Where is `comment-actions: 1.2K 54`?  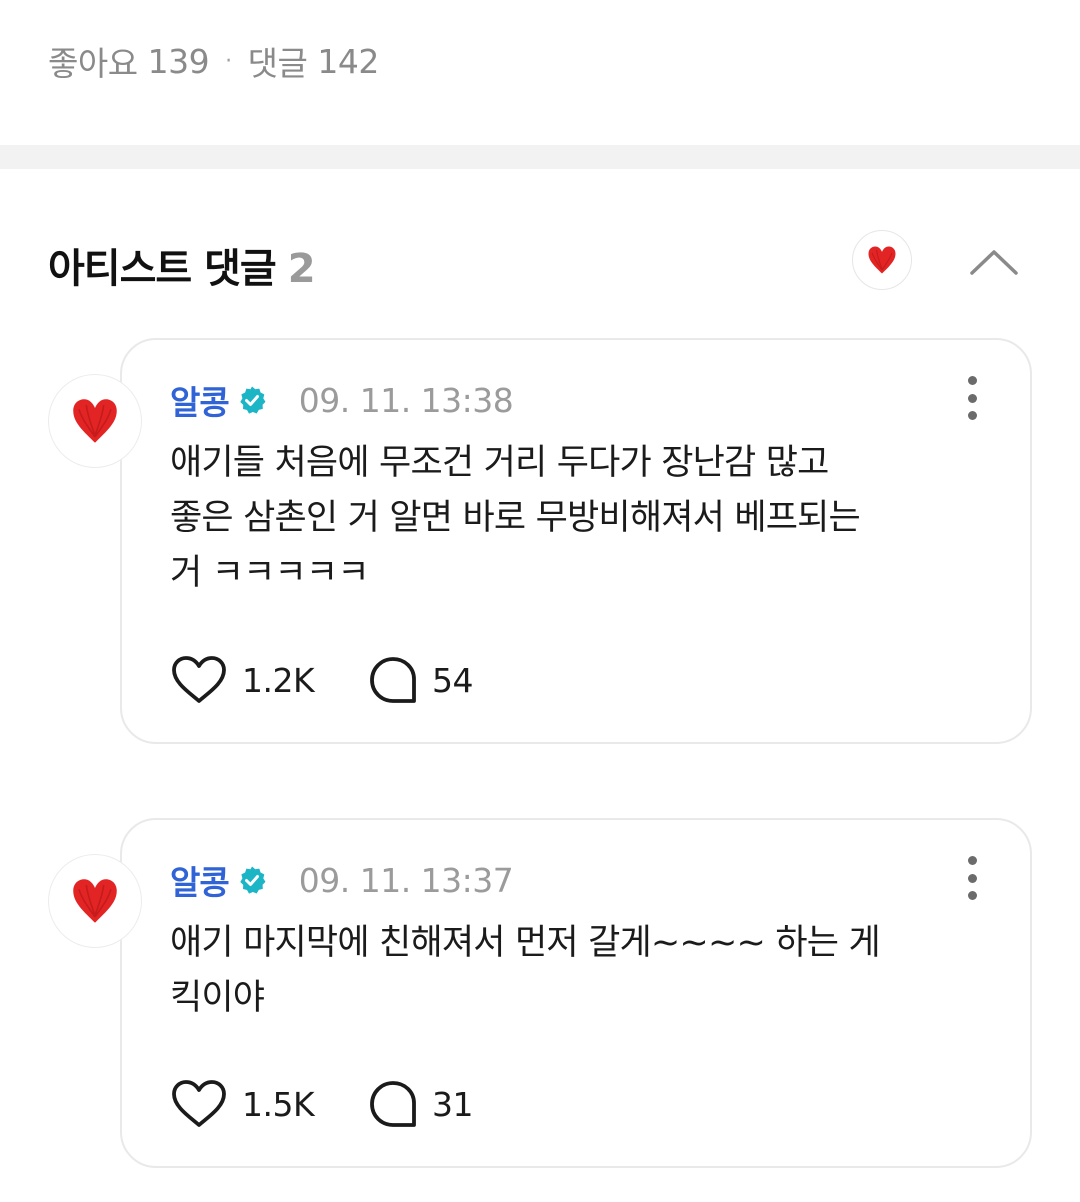
comment-actions: 1.2K 54 is located at coordinates (322, 680).